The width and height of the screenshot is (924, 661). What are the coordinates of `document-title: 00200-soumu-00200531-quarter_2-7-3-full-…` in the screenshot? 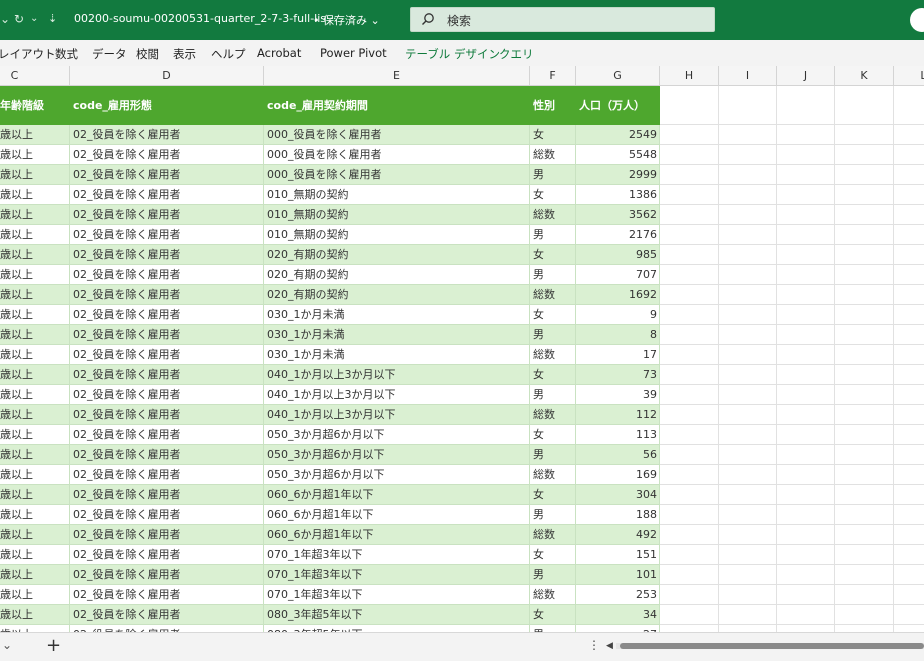 It's located at (205, 18).